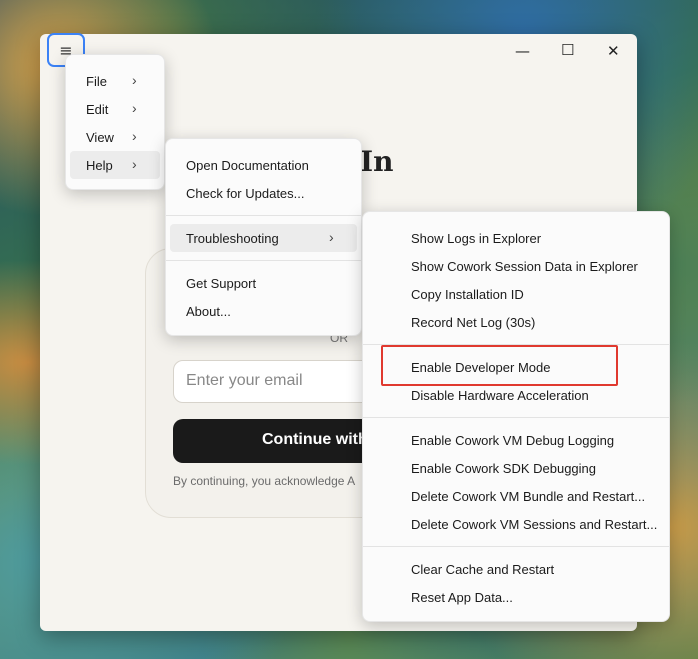 Image resolution: width=698 pixels, height=659 pixels. What do you see at coordinates (115, 137) in the screenshot?
I see `menu-item-view: View ›` at bounding box center [115, 137].